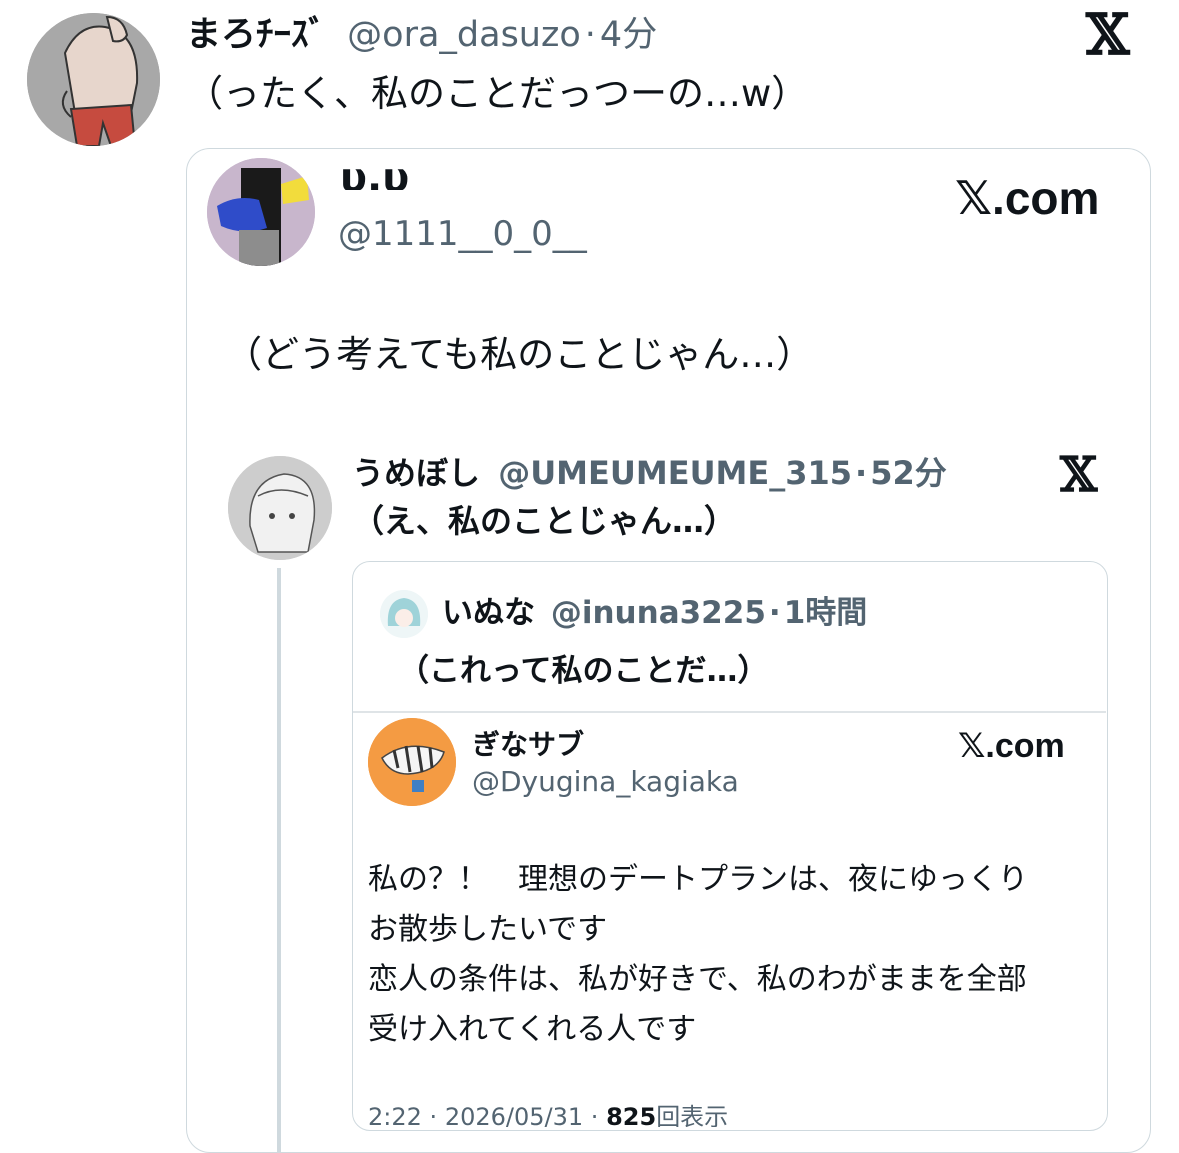 The height and width of the screenshot is (1153, 1179). What do you see at coordinates (416, 473) in the screenshot?
I see `reply-name: うめぼし` at bounding box center [416, 473].